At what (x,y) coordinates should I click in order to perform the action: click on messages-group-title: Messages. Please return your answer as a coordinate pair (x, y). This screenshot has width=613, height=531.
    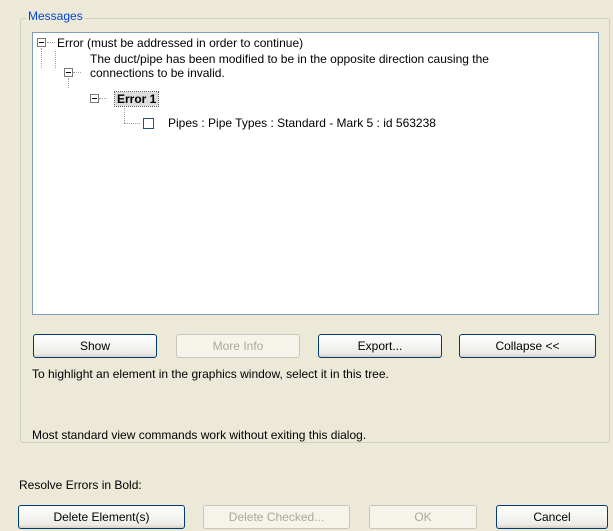
    Looking at the image, I should click on (55, 16).